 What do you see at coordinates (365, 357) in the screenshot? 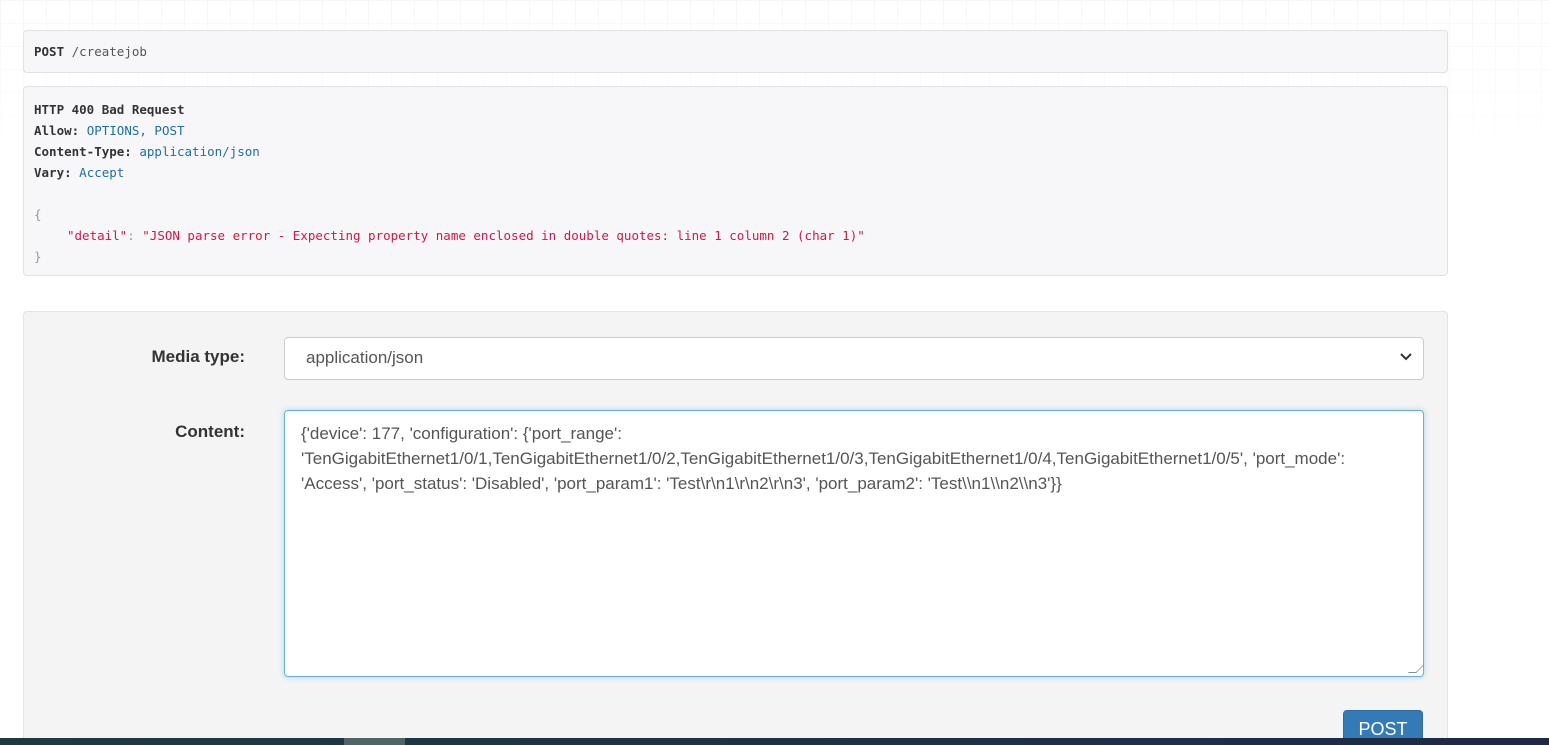
I see `media-type-value: application/json` at bounding box center [365, 357].